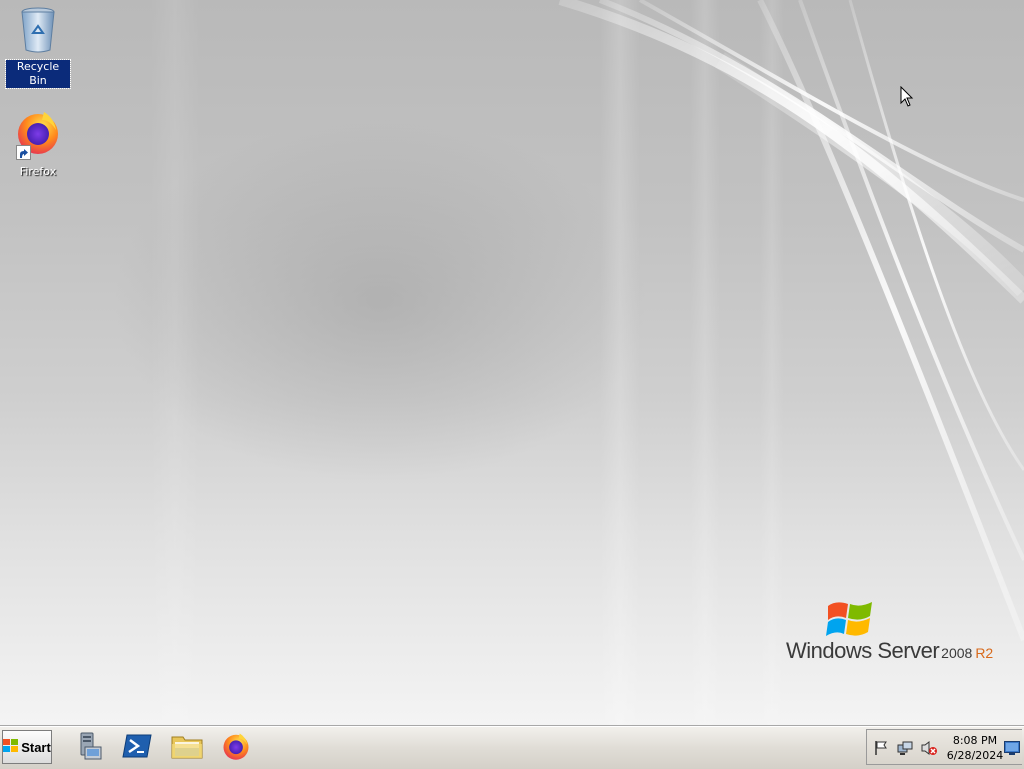 This screenshot has width=1024, height=769. I want to click on quicklaunch-server-manager, so click(88, 748).